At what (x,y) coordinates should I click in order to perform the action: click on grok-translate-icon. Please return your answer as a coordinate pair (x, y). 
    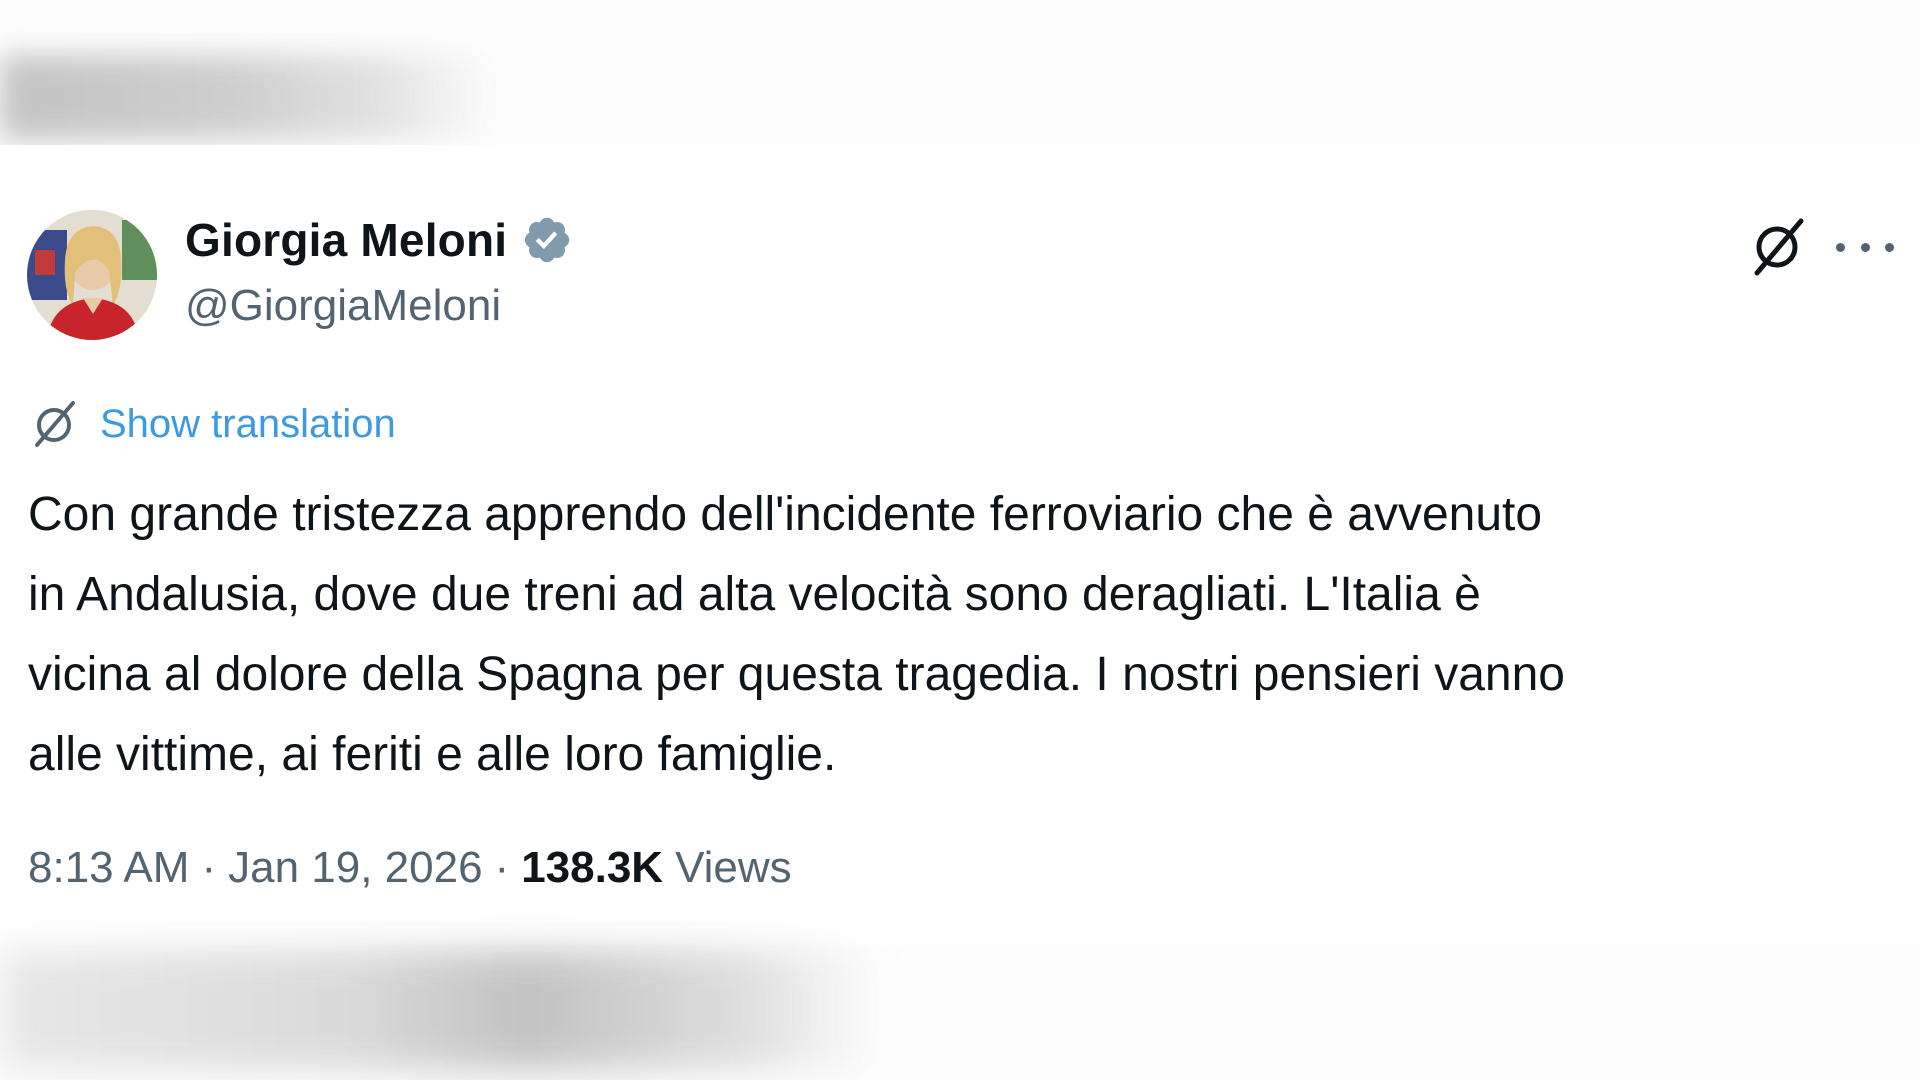
    Looking at the image, I should click on (54, 424).